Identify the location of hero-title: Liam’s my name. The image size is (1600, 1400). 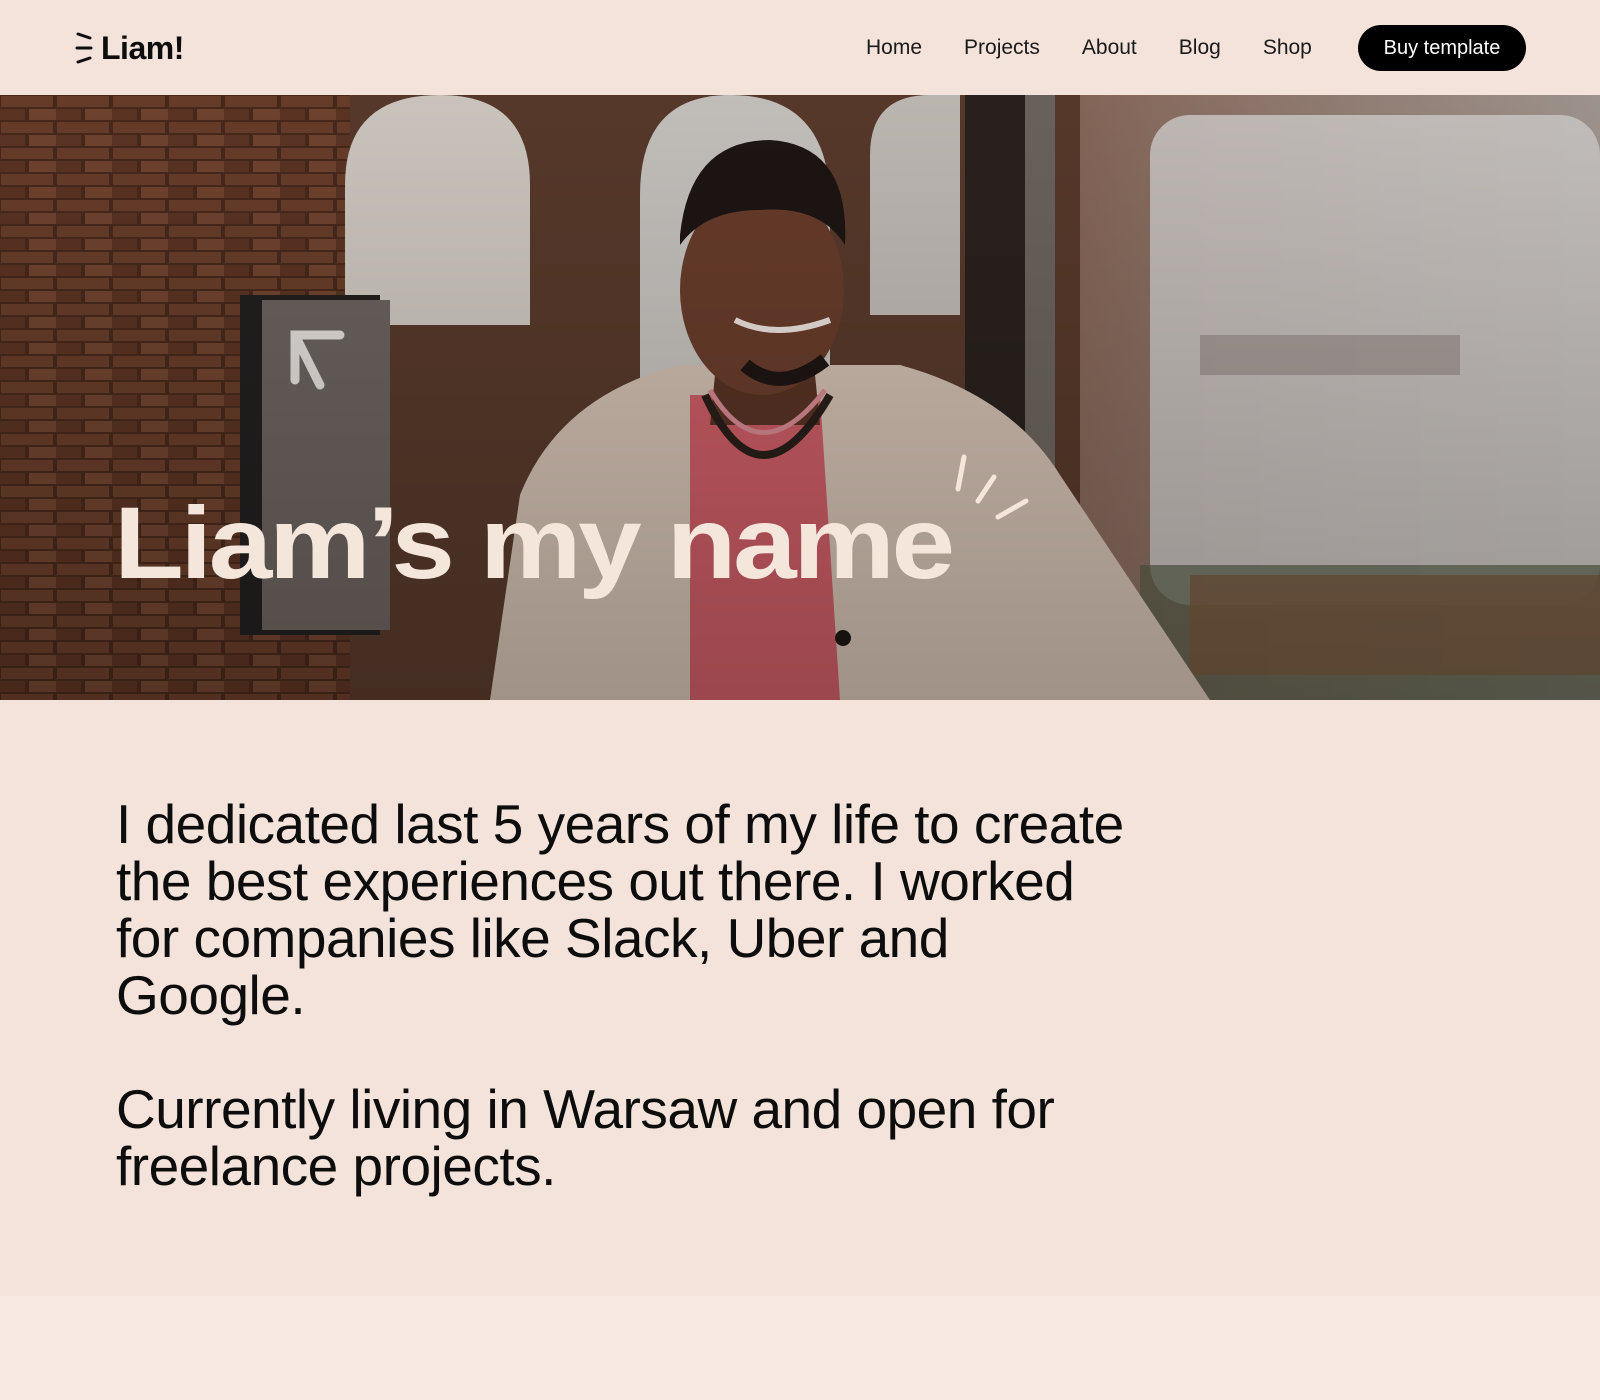
(534, 543).